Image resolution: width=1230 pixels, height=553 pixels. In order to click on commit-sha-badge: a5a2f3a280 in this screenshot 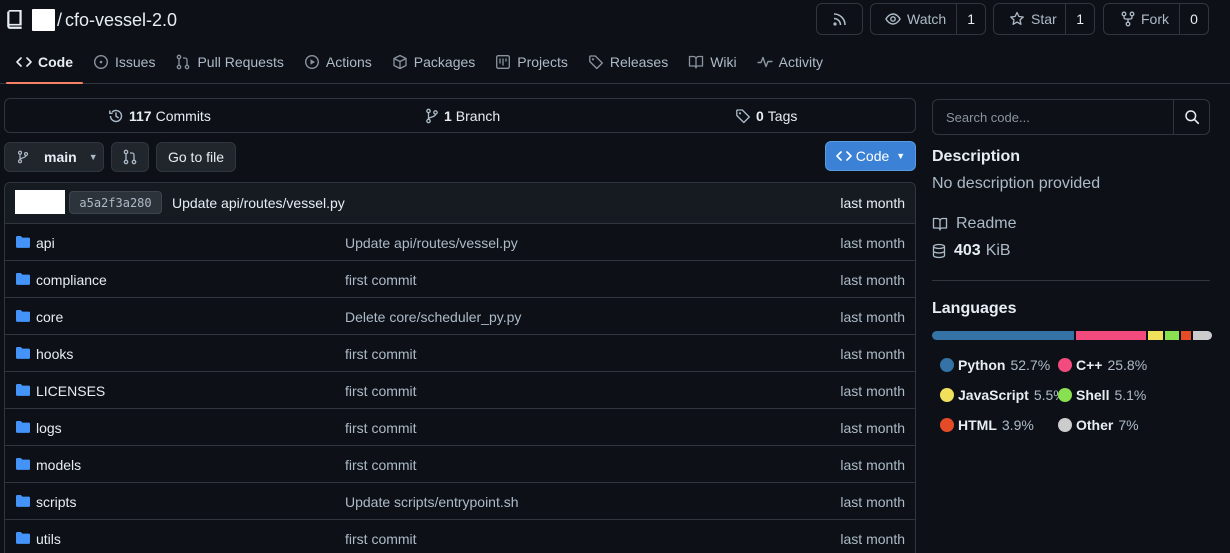, I will do `click(115, 202)`.